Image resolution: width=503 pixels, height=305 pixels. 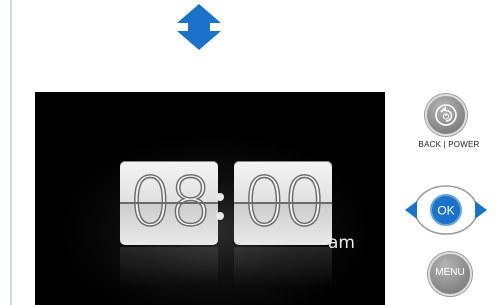 What do you see at coordinates (341, 243) in the screenshot?
I see `am-pm-indicator: am` at bounding box center [341, 243].